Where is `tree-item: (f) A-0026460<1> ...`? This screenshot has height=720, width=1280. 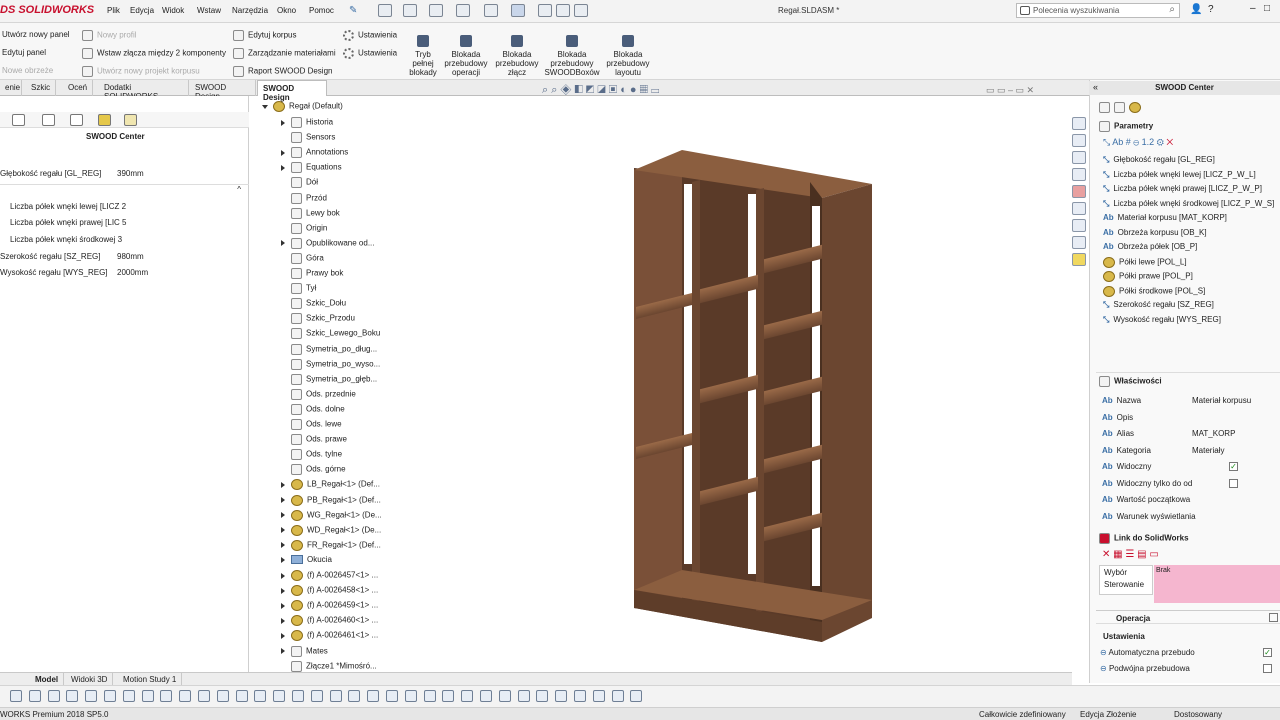
tree-item: (f) A-0026460<1> ... is located at coordinates (329, 621).